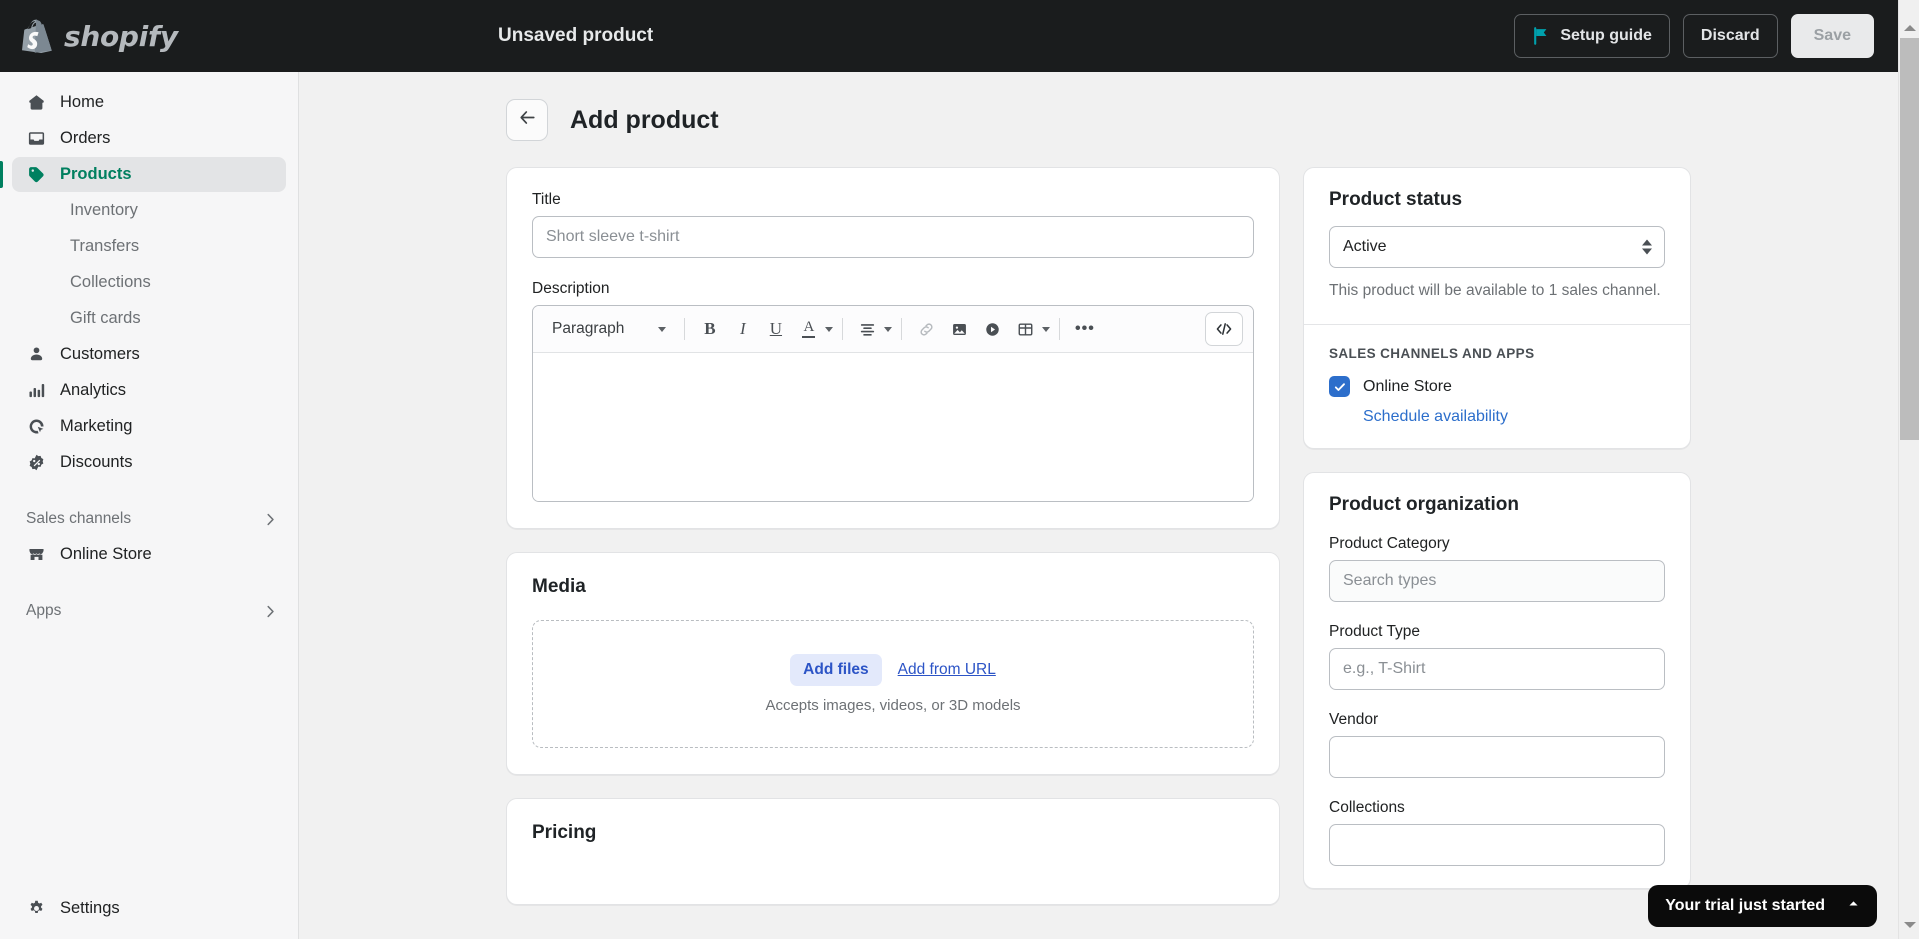 This screenshot has width=1919, height=939. Describe the element at coordinates (1497, 757) in the screenshot. I see `vendor-input` at that location.